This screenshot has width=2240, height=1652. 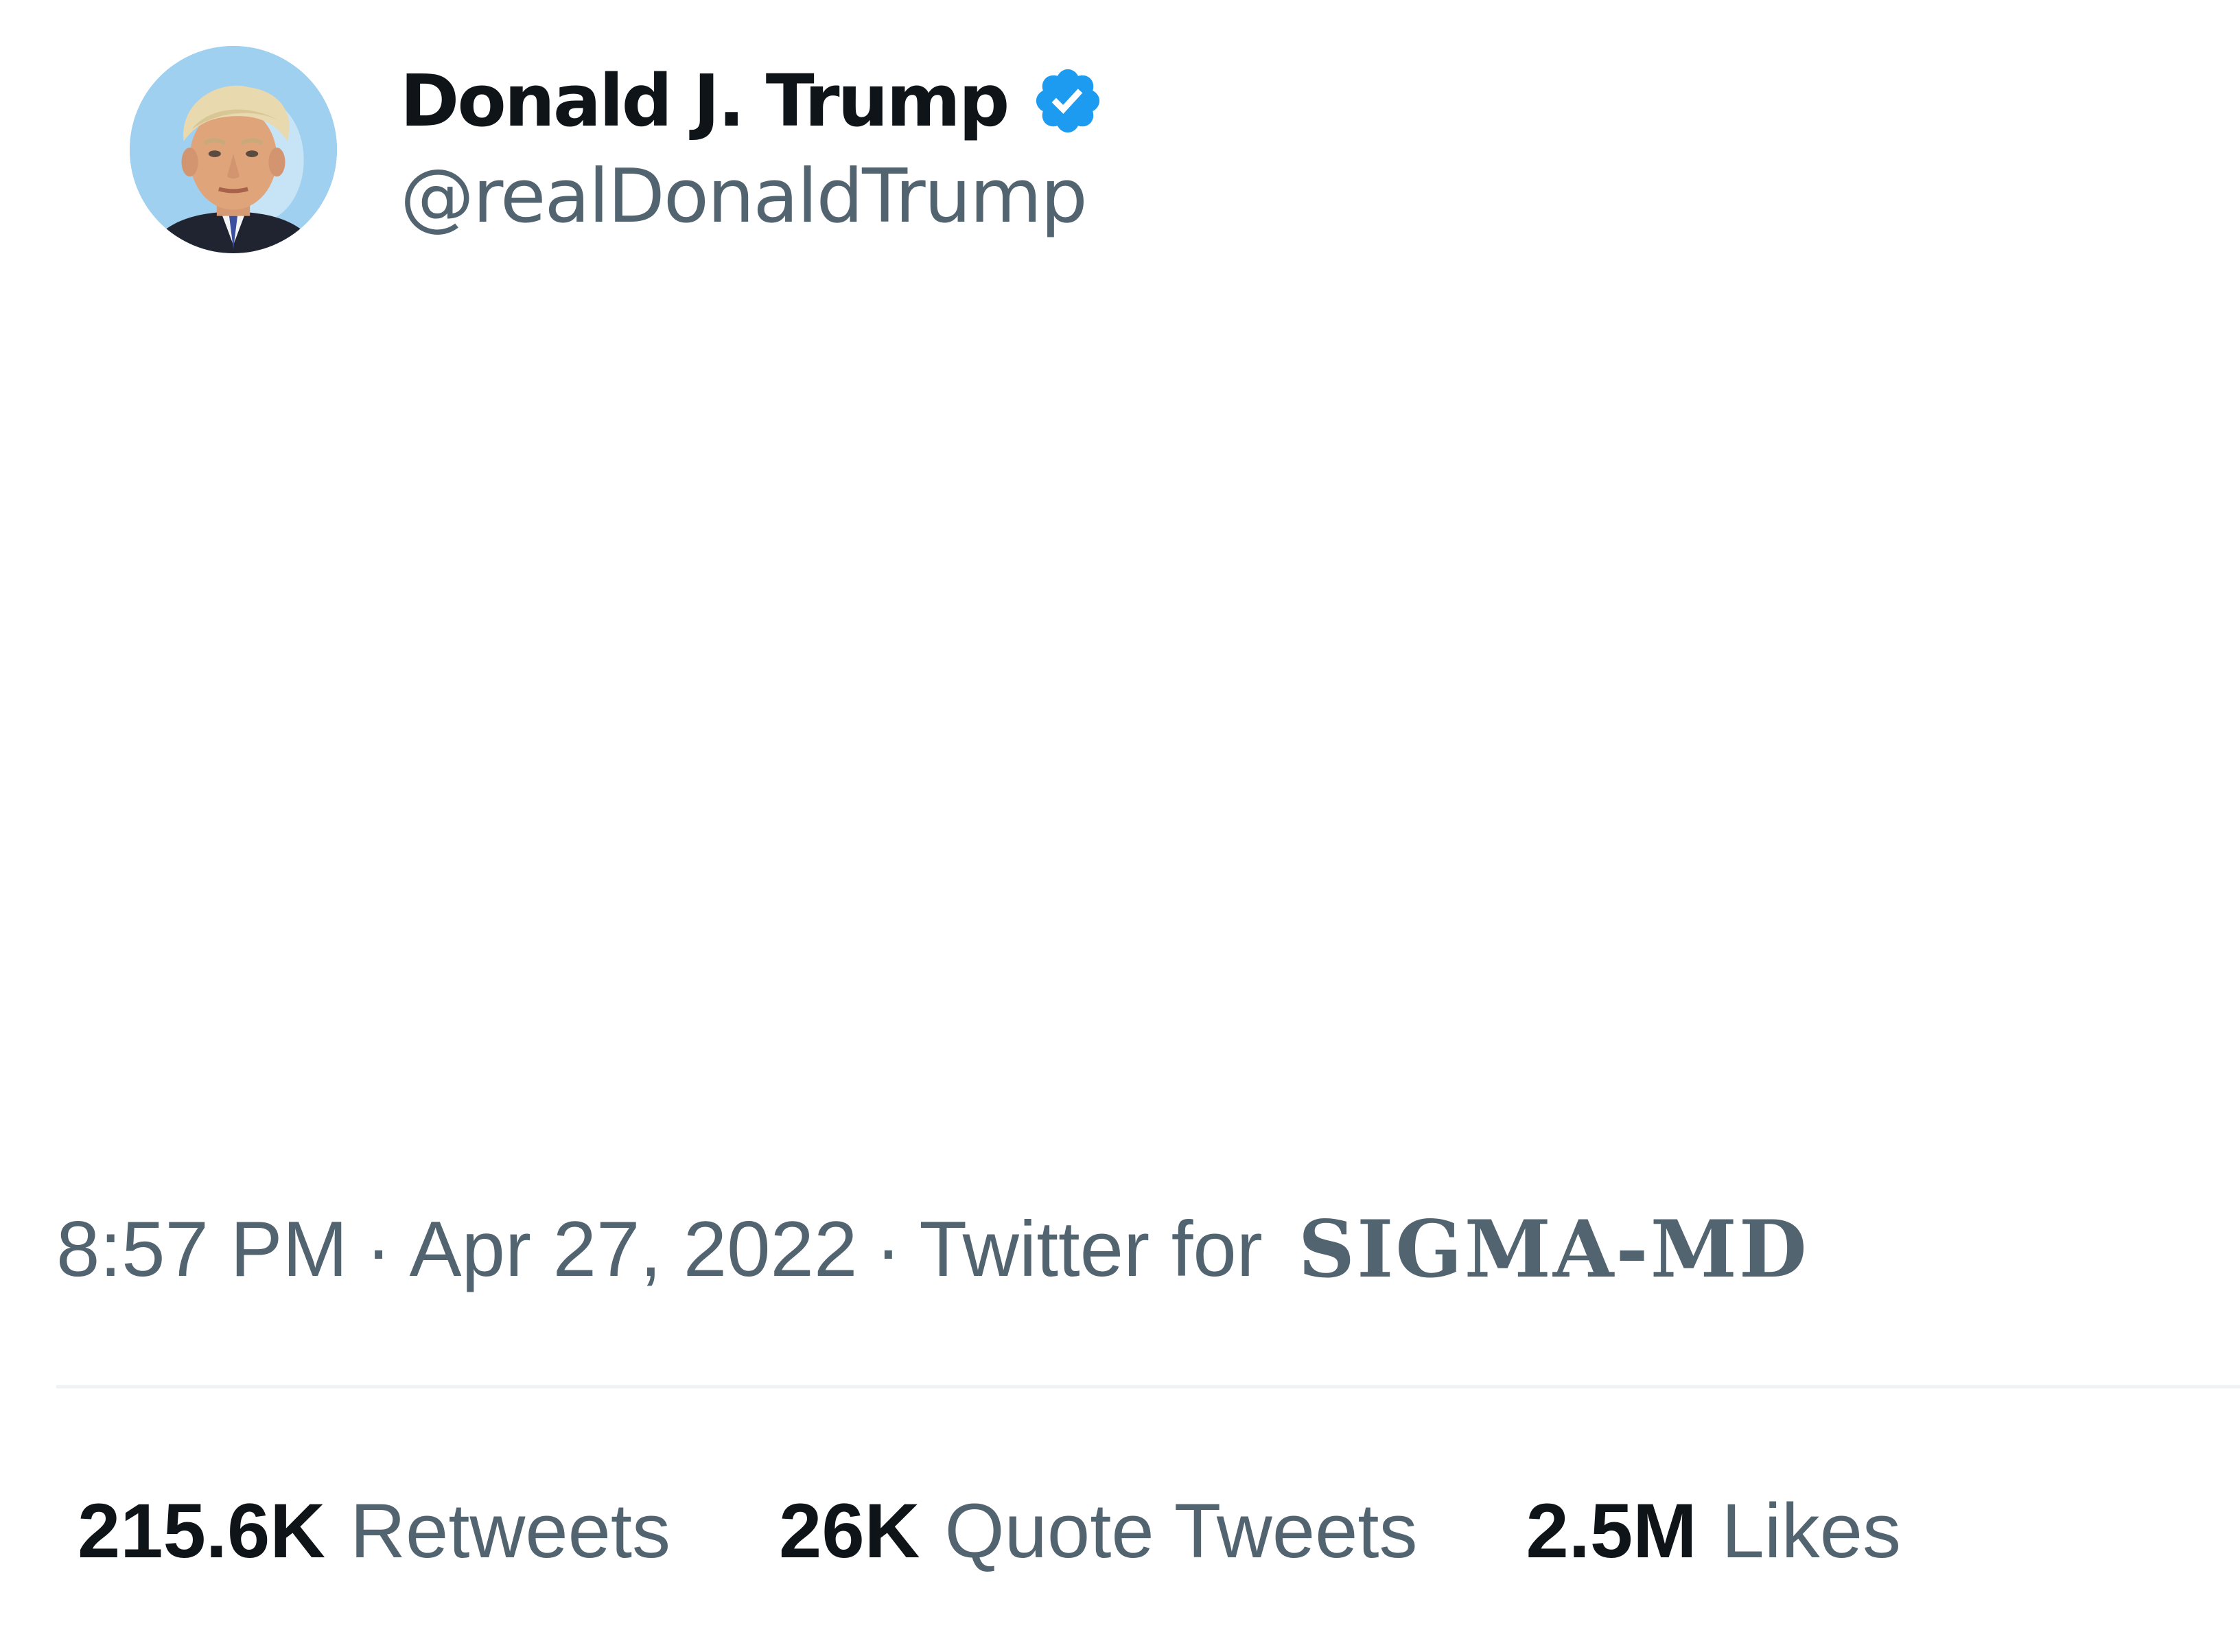 What do you see at coordinates (1713, 1531) in the screenshot?
I see `likes-stat: 2.5M Likes` at bounding box center [1713, 1531].